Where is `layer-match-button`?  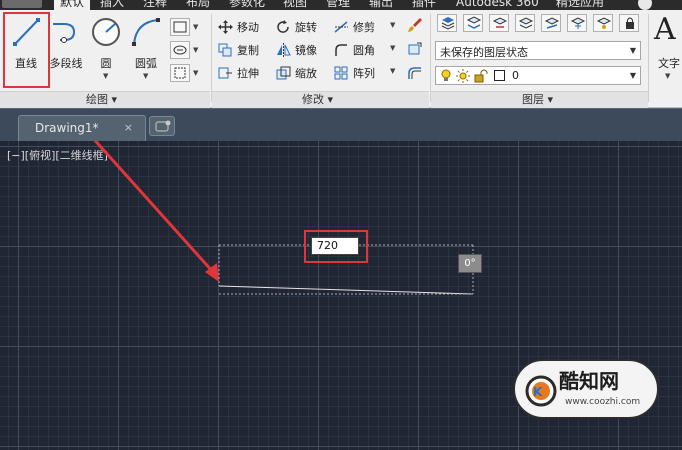 layer-match-button is located at coordinates (473, 23).